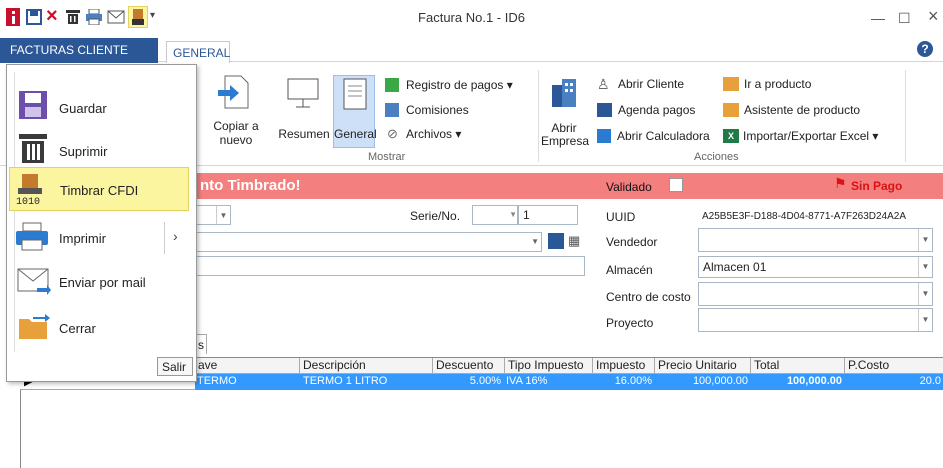 The height and width of the screenshot is (468, 943). Describe the element at coordinates (564, 128) in the screenshot. I see `abrir-empresa-label-1: Abrir` at that location.